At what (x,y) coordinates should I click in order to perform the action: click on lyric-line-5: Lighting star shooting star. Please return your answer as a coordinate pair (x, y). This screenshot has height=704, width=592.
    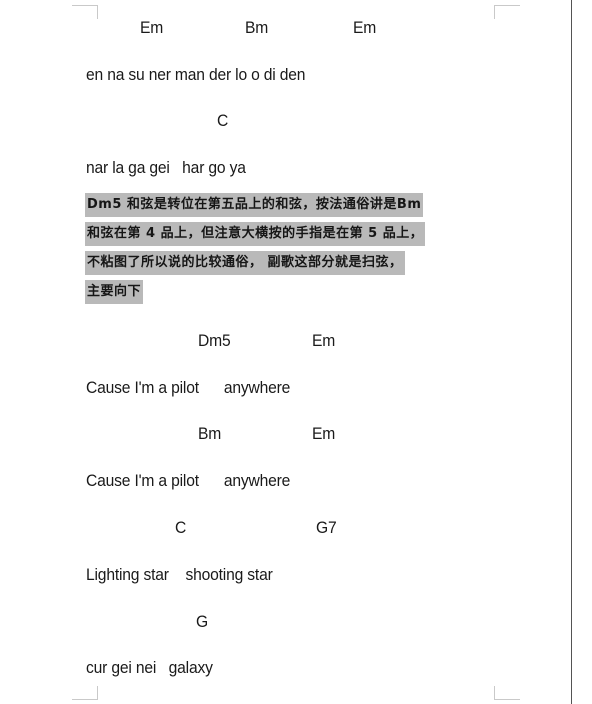
    Looking at the image, I should click on (179, 574).